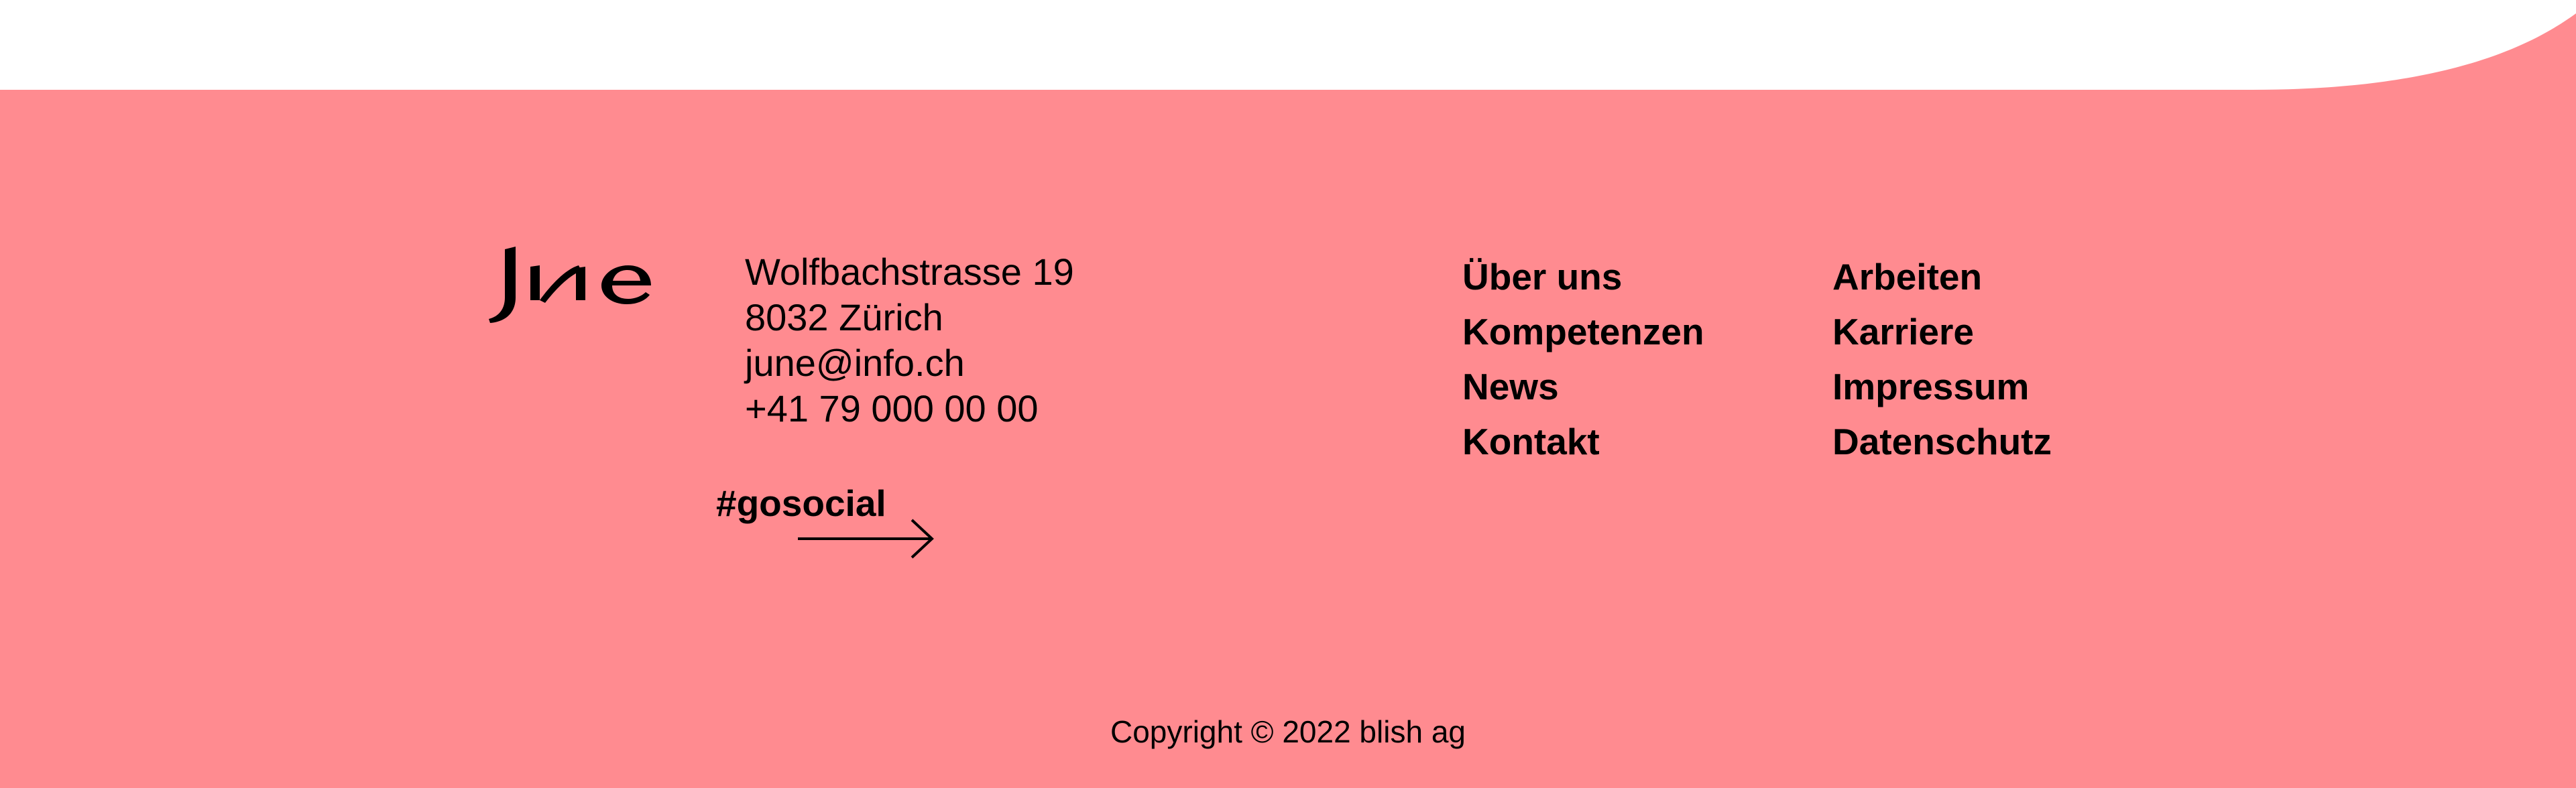  I want to click on logo-mark, so click(570, 285).